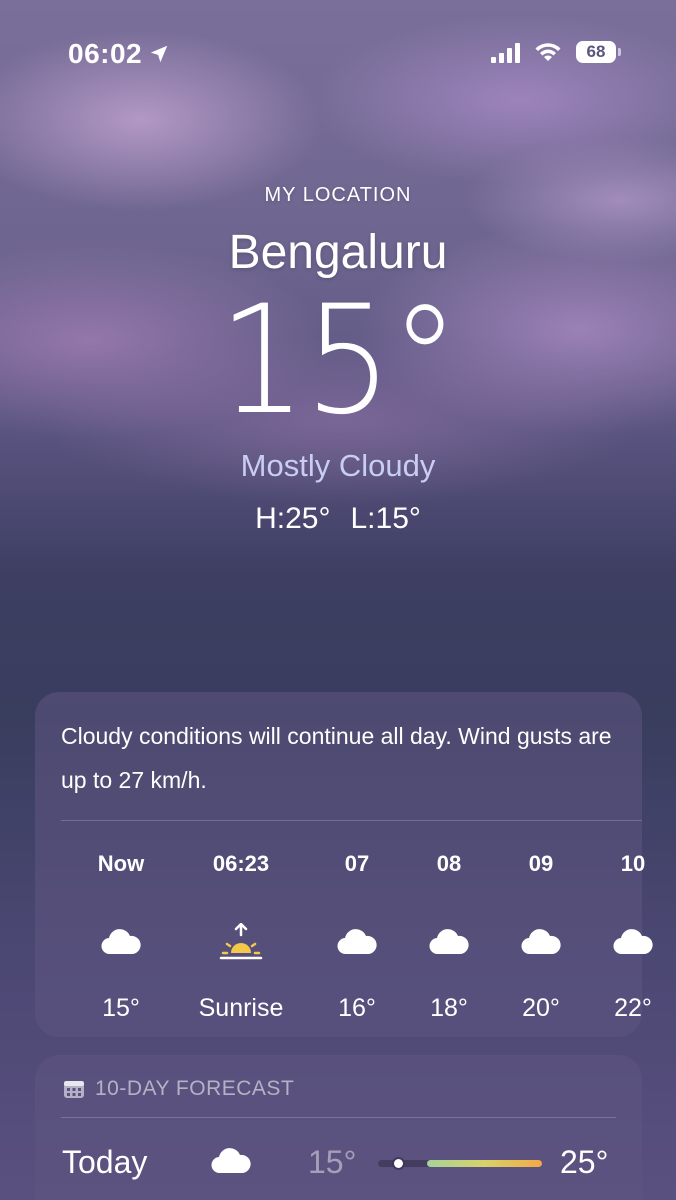 This screenshot has width=676, height=1200. I want to click on hour-label: 09, so click(541, 863).